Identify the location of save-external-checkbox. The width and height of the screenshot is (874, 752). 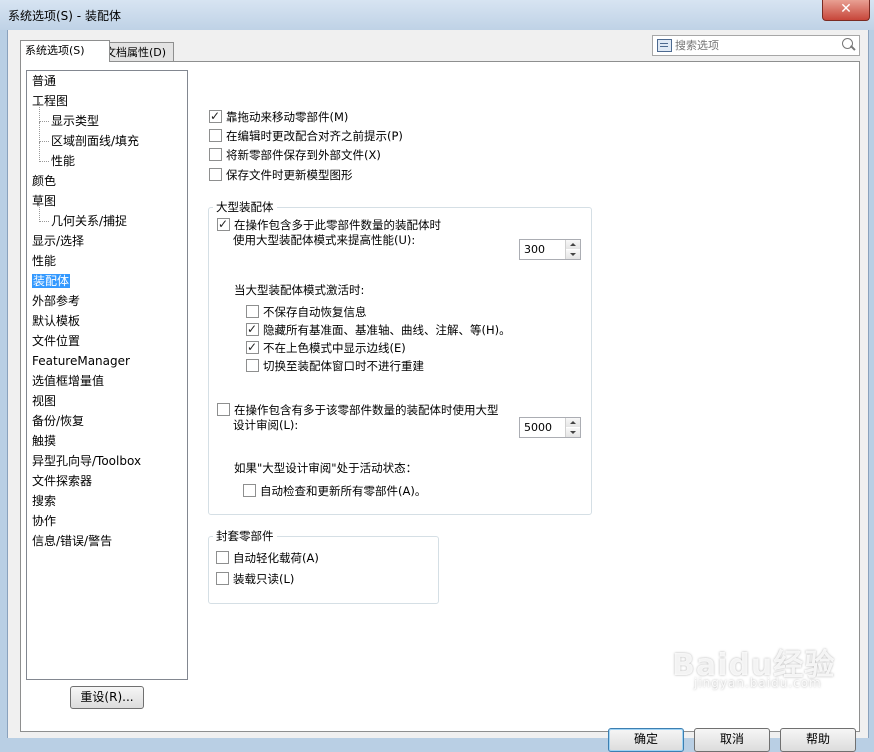
(215, 154).